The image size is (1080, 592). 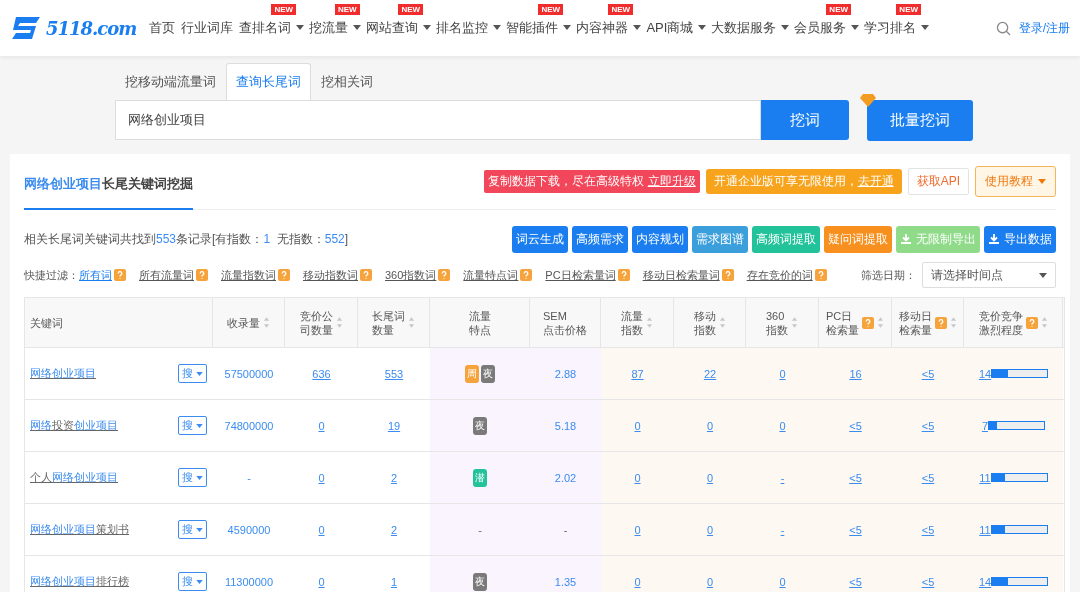 What do you see at coordinates (820, 28) in the screenshot?
I see `nav-item: 会员服务` at bounding box center [820, 28].